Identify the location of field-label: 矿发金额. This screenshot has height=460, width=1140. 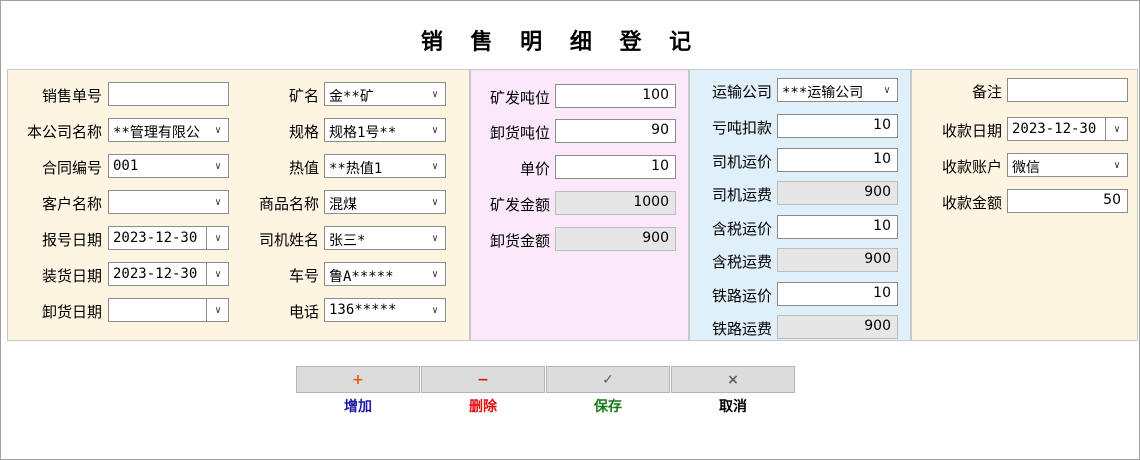
(519, 205).